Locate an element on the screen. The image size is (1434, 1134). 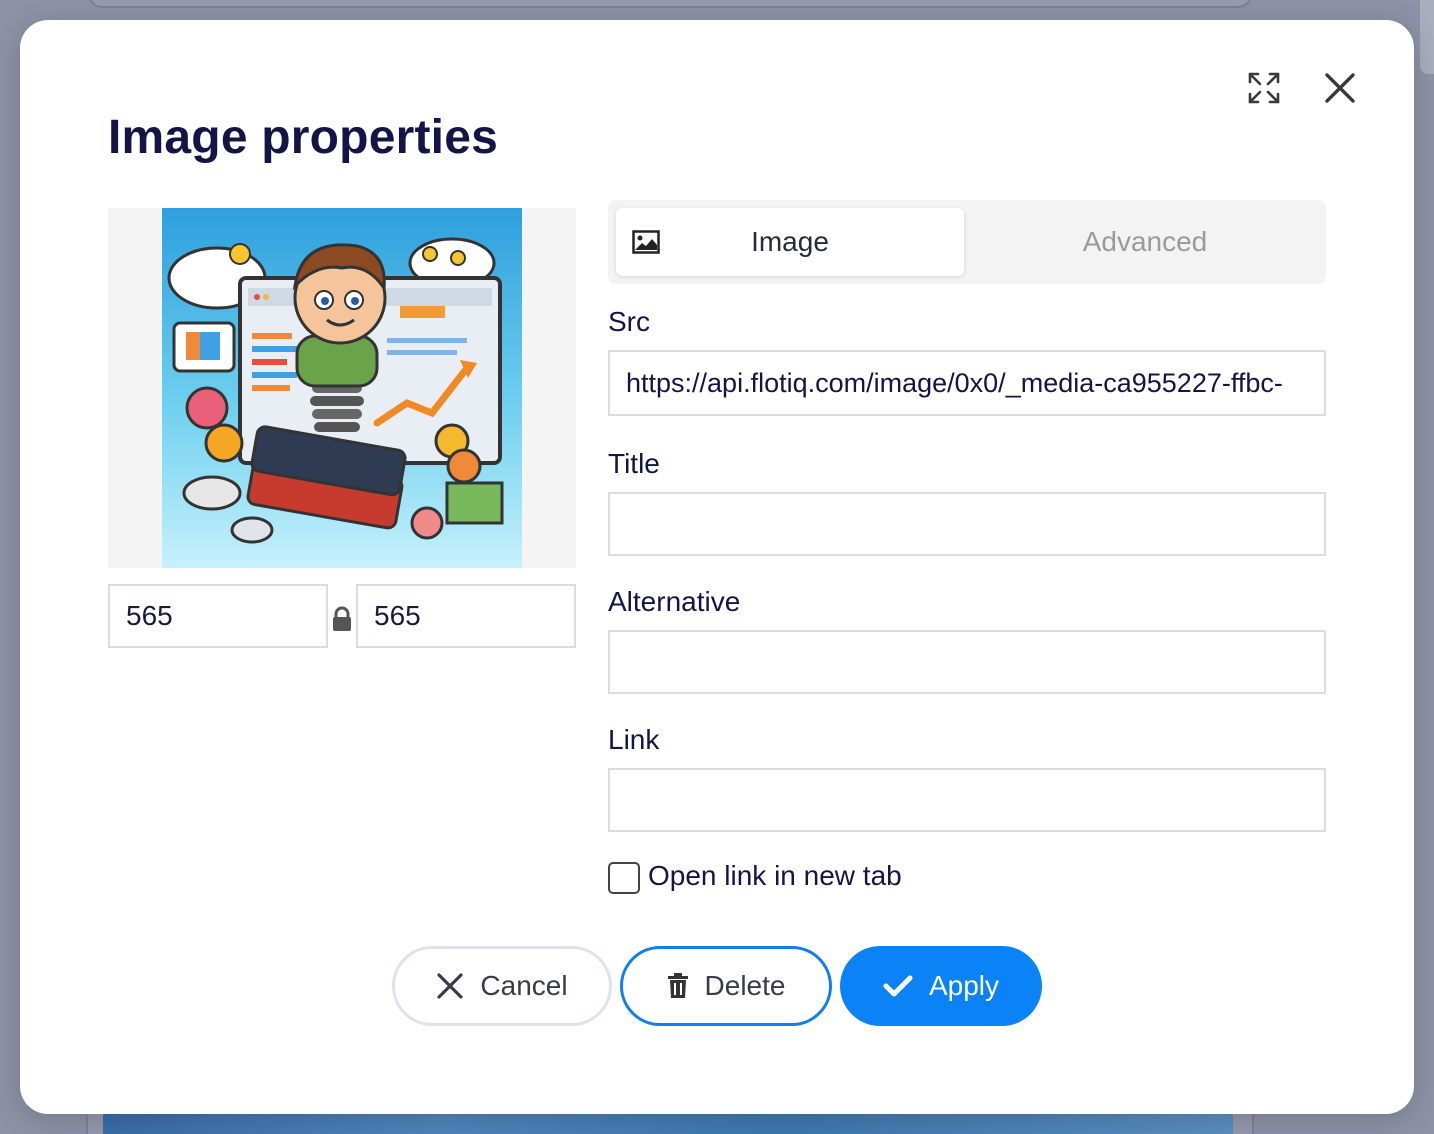
tab-advanced: Advanced is located at coordinates (1145, 242).